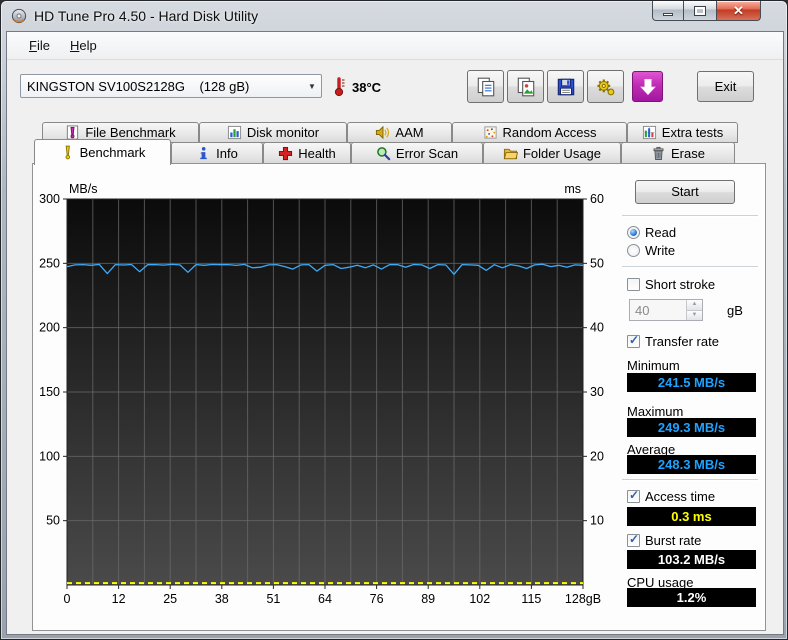 The image size is (788, 640). I want to click on svg-text: 50, so click(53, 521).